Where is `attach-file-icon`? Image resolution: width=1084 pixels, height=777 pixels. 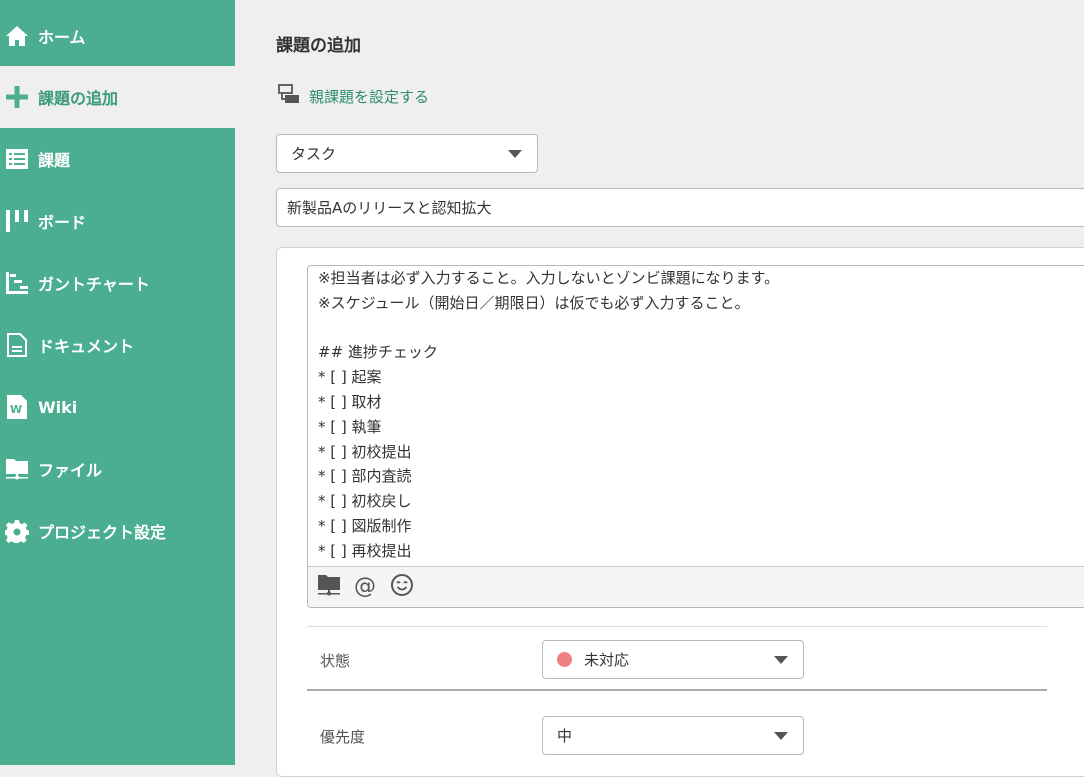
attach-file-icon is located at coordinates (329, 587).